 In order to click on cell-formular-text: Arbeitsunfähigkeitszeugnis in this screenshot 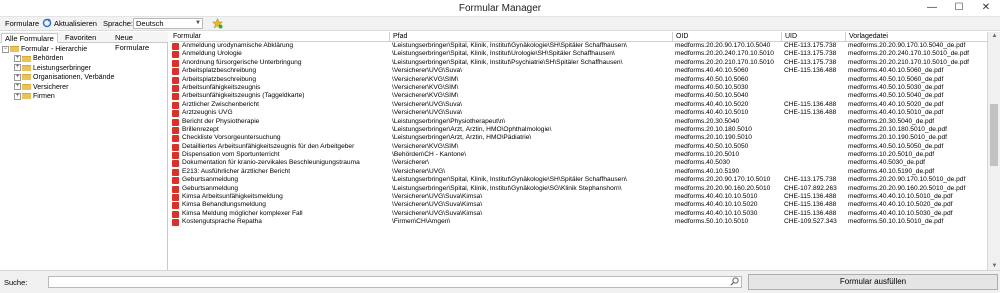, I will do `click(221, 87)`.